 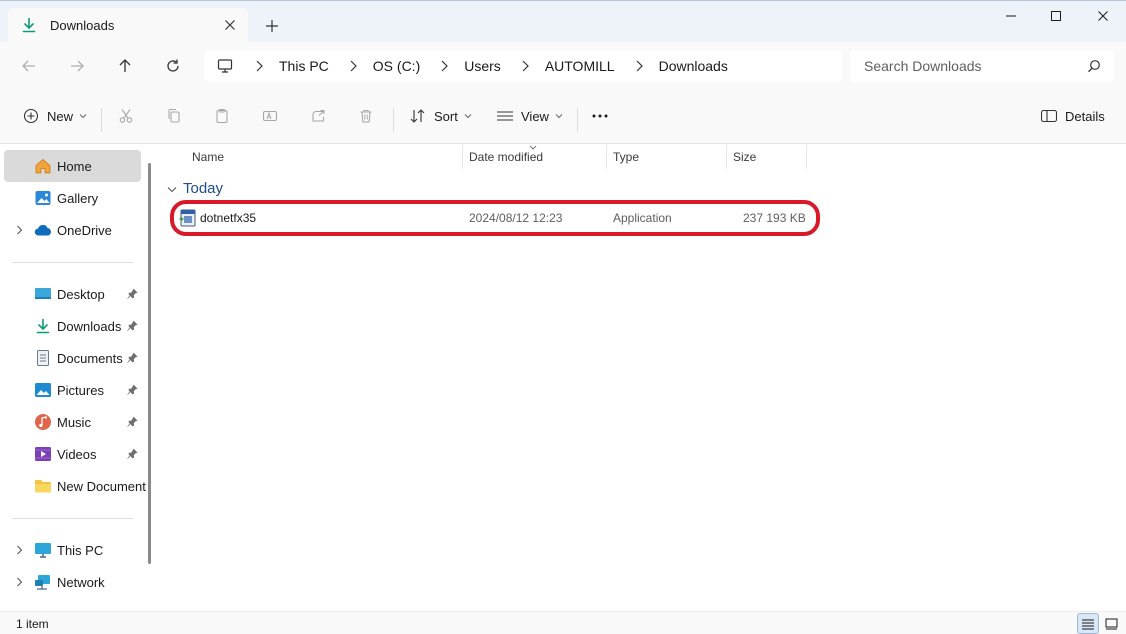 I want to click on folder-icon, so click(x=43, y=486).